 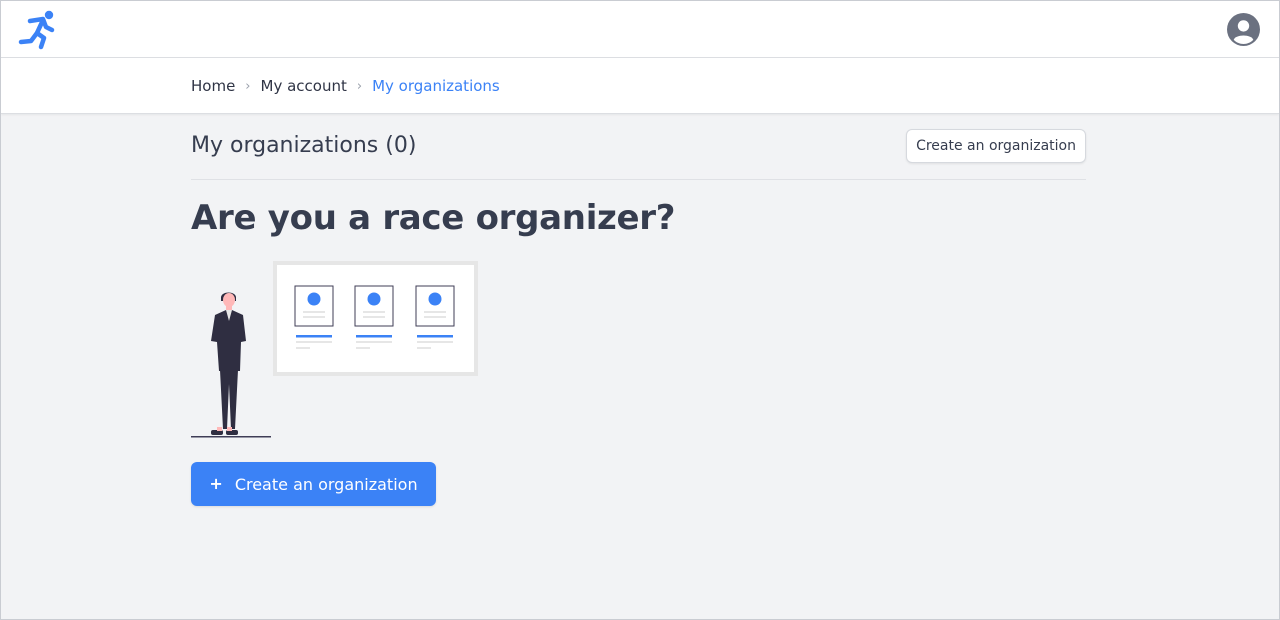 What do you see at coordinates (213, 86) in the screenshot?
I see `breadcrumb-home: Home` at bounding box center [213, 86].